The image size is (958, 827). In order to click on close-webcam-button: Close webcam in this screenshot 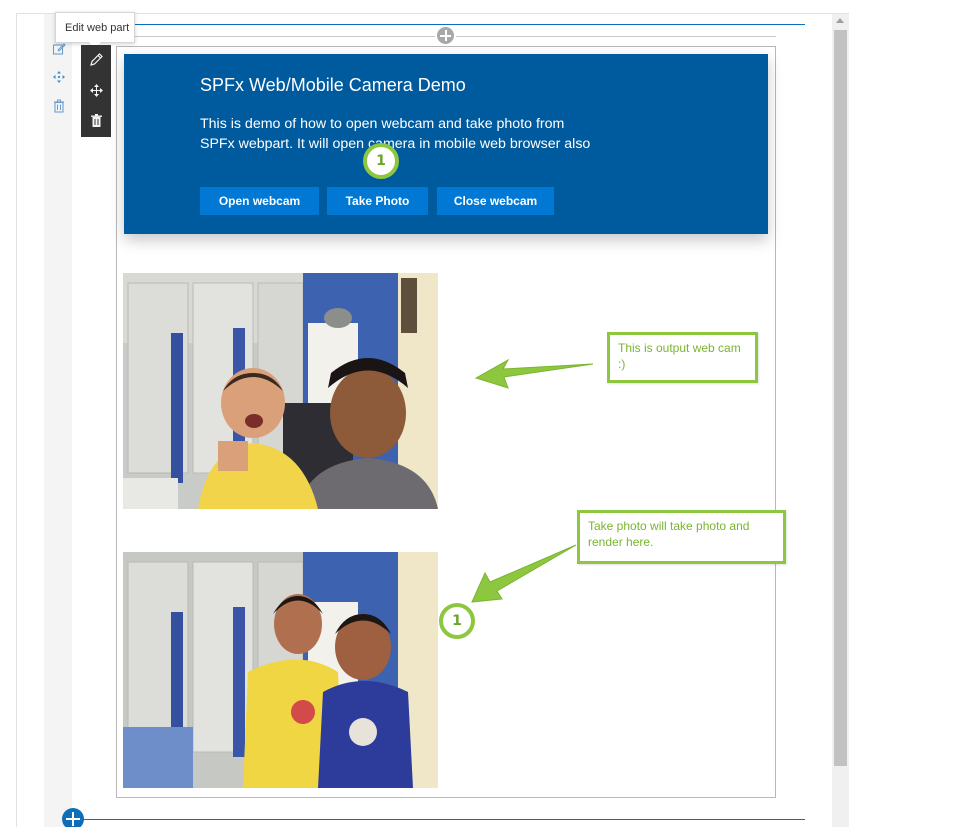, I will do `click(495, 201)`.